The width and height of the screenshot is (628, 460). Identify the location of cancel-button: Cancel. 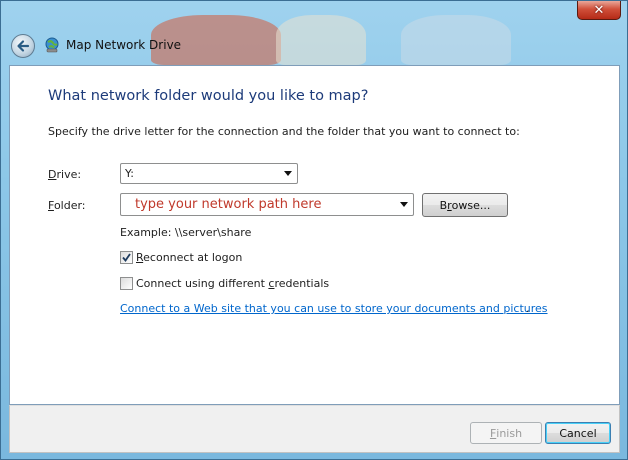
(578, 433).